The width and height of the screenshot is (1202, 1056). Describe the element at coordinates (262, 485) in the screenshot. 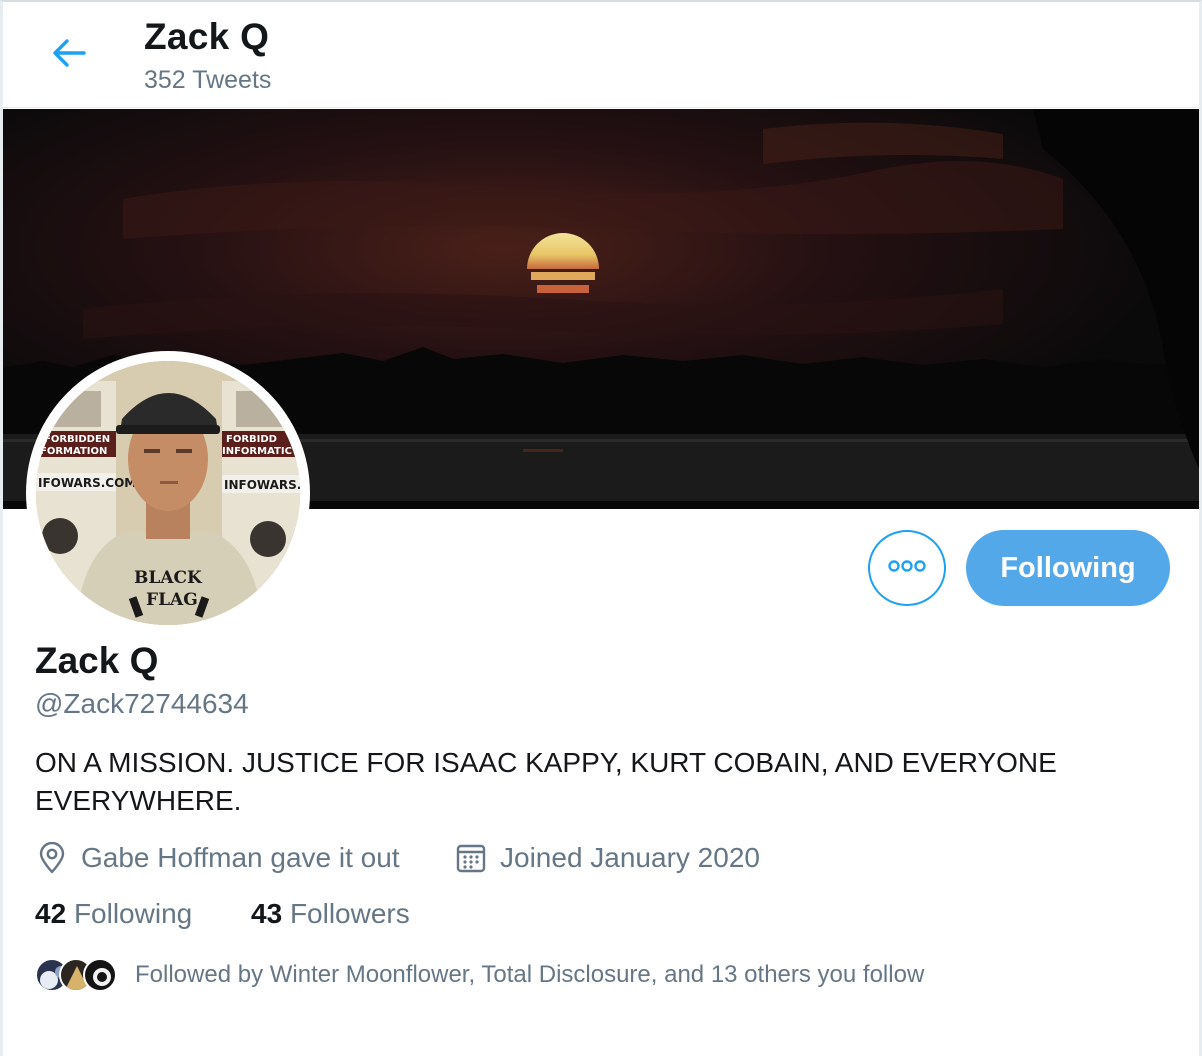

I see `poster-right-site: INFOWARS.CO` at that location.